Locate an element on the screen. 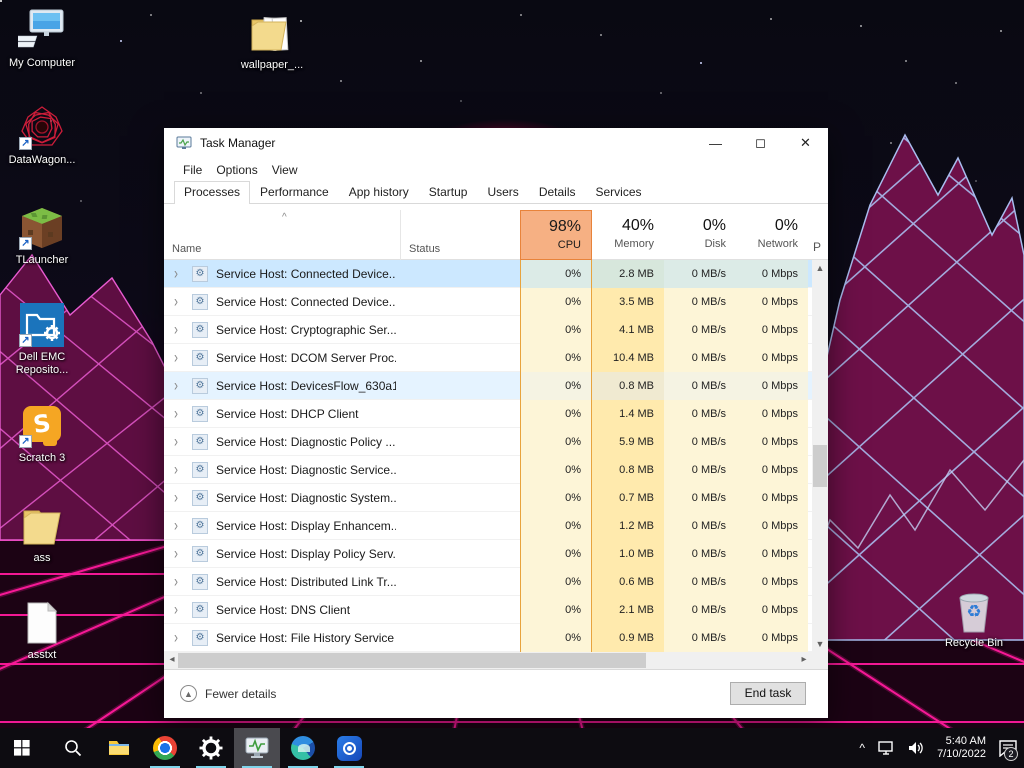 This screenshot has width=1024, height=768. horizontal-scroll-thumb is located at coordinates (412, 660).